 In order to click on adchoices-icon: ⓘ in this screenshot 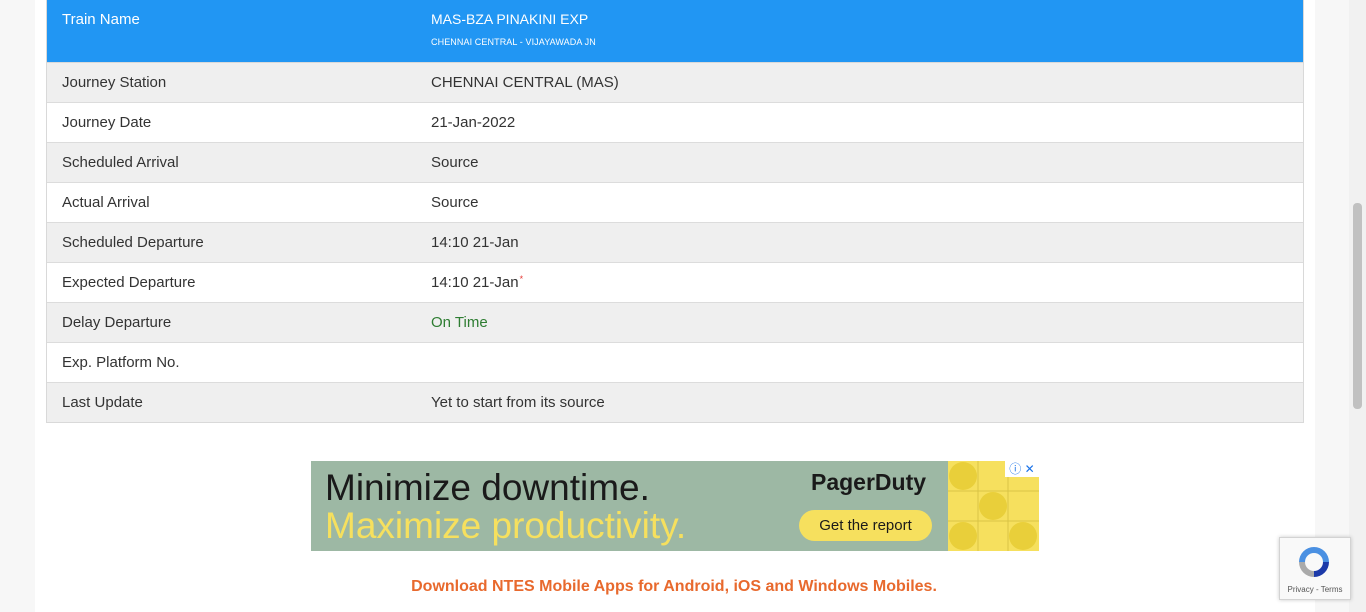, I will do `click(1015, 469)`.